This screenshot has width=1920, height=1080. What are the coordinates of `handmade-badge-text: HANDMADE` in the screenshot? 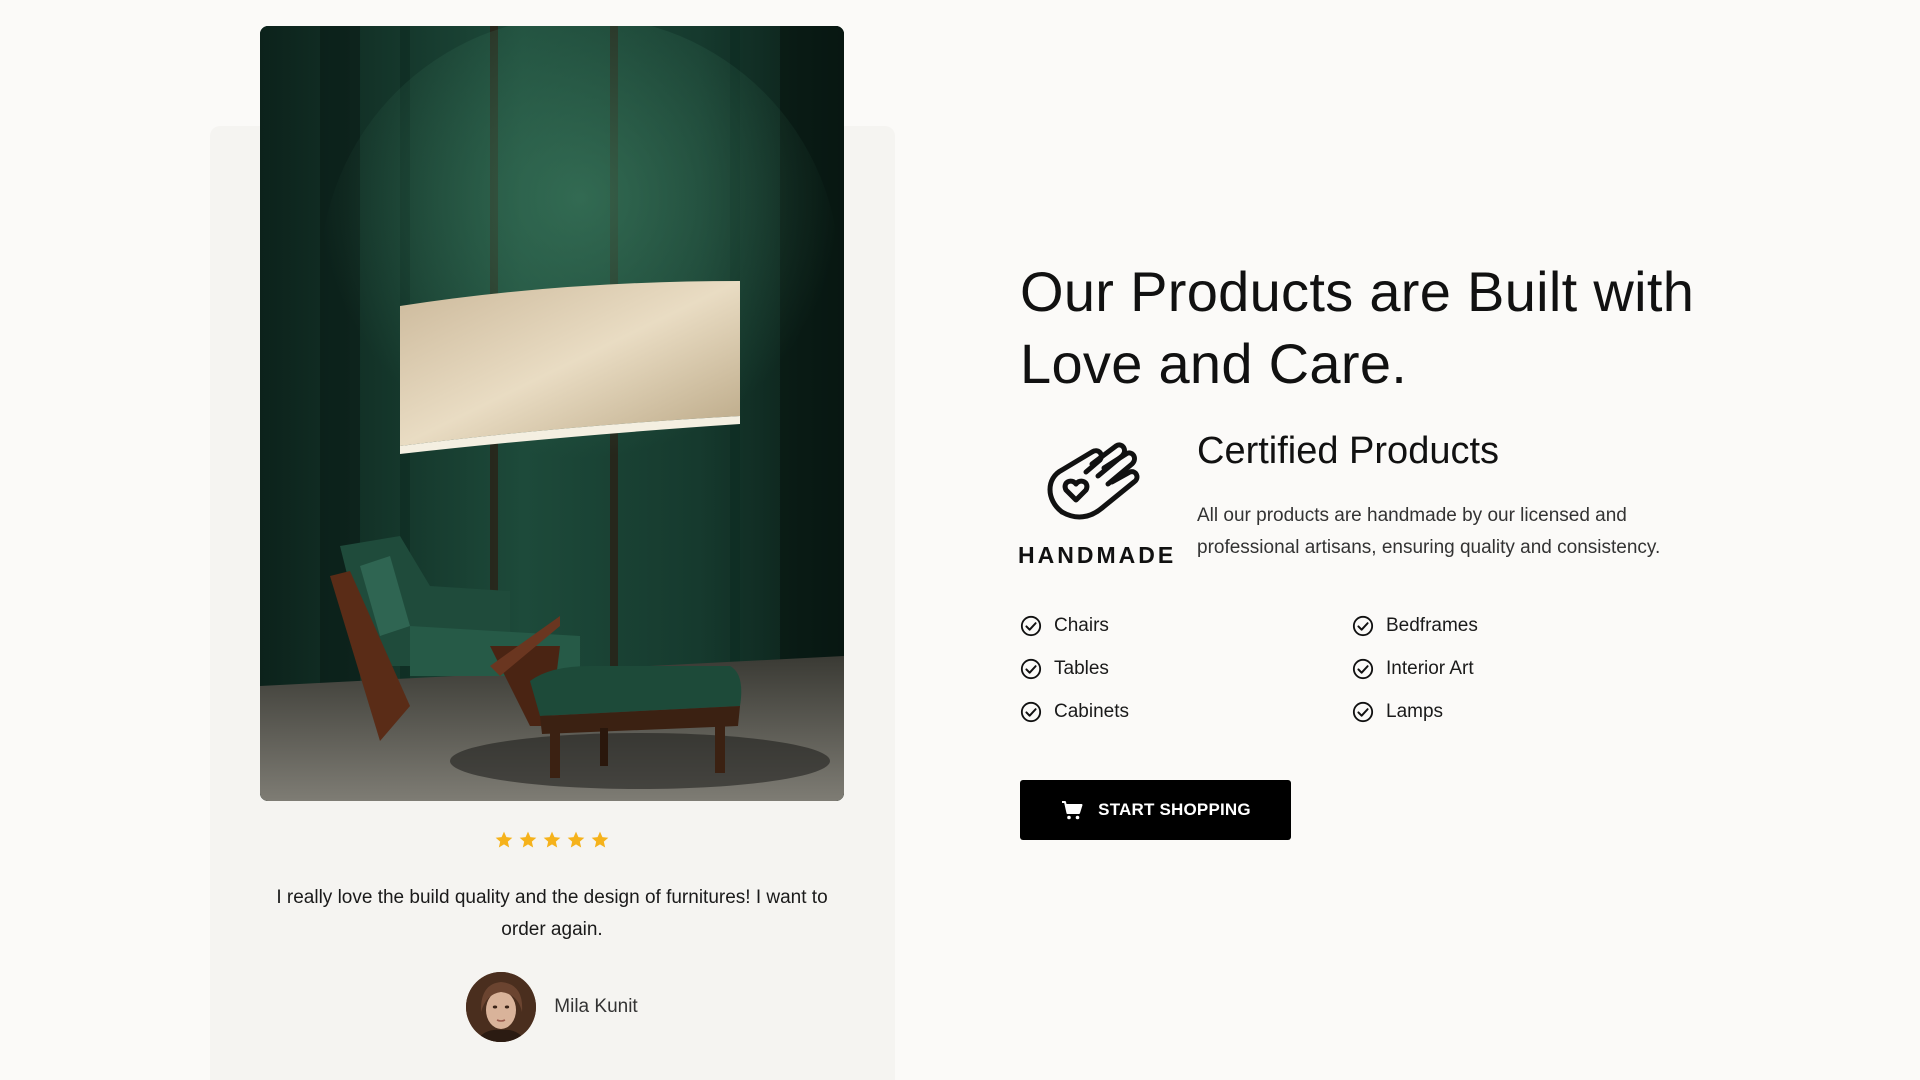 It's located at (1097, 555).